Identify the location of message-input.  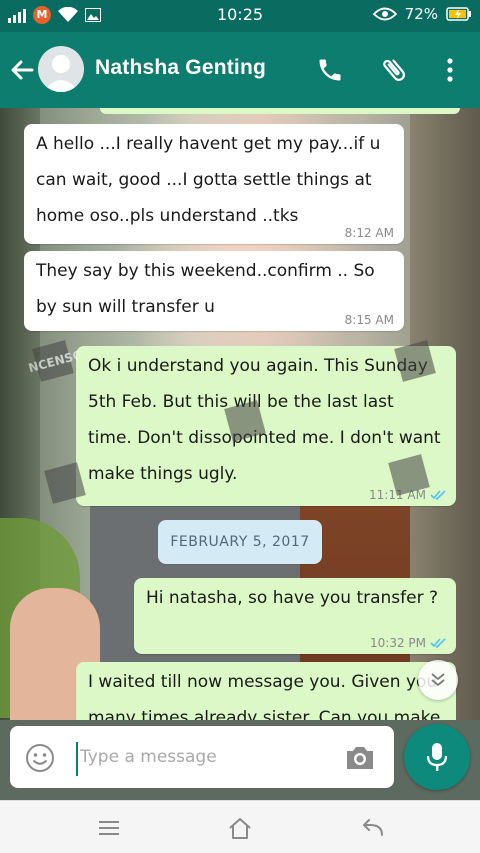
(205, 757).